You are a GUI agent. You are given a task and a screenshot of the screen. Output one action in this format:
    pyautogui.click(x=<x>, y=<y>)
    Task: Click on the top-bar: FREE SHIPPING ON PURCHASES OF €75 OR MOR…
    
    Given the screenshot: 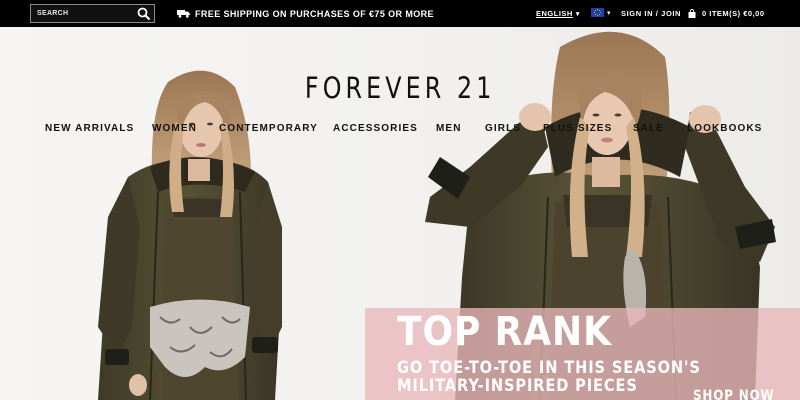 What is the action you would take?
    pyautogui.click(x=400, y=13)
    